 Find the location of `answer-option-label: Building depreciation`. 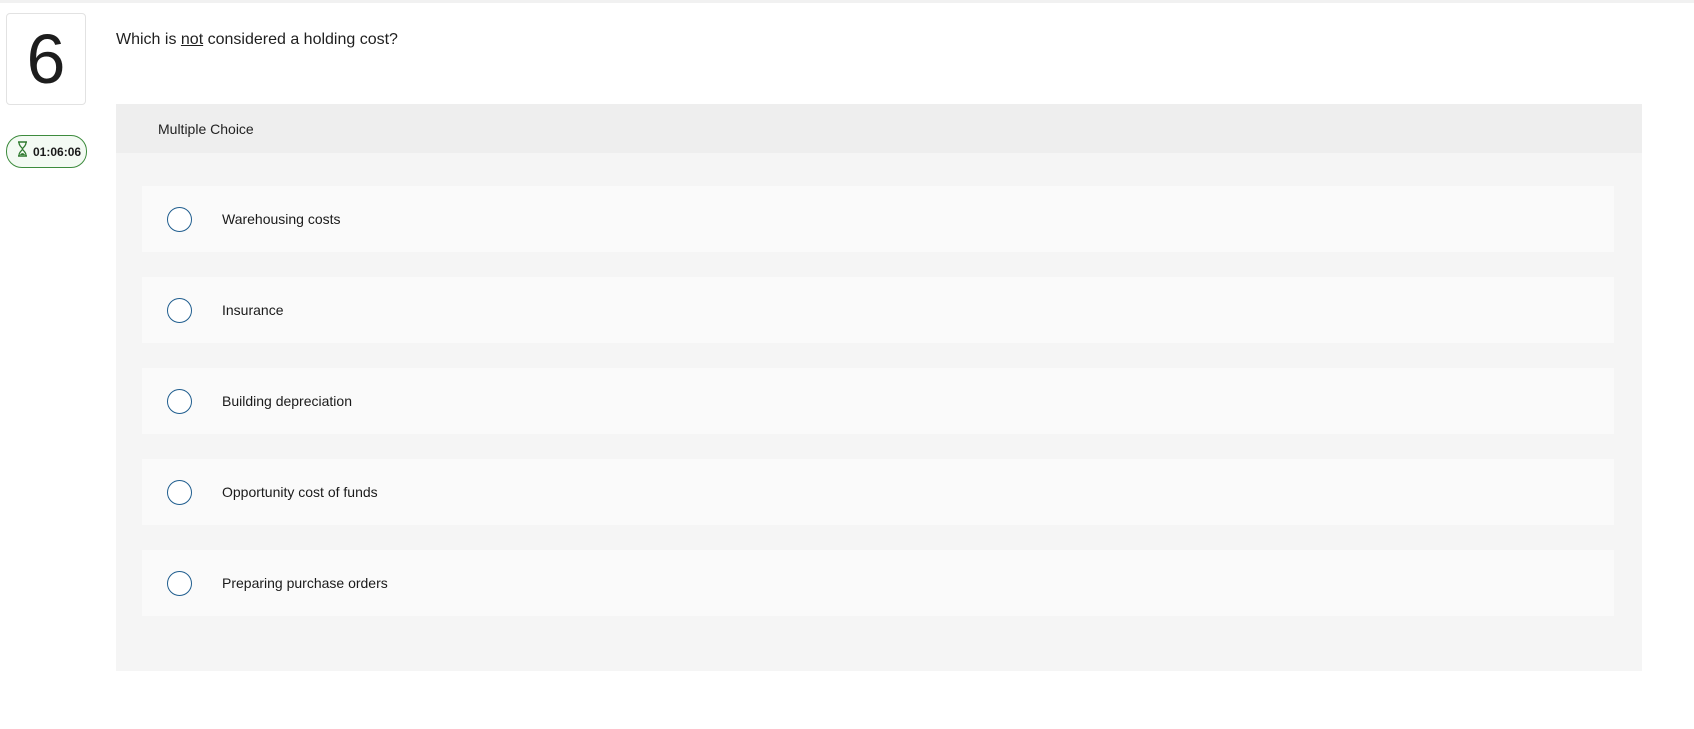

answer-option-label: Building depreciation is located at coordinates (287, 401).